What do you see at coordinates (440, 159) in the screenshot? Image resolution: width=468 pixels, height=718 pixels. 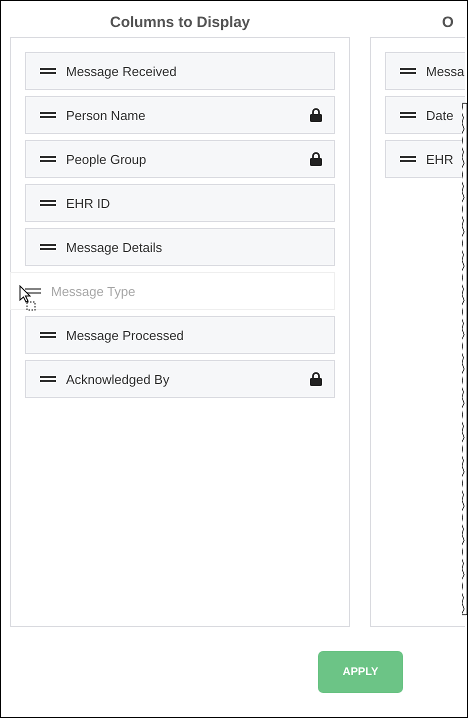 I see `column-label: EHR` at bounding box center [440, 159].